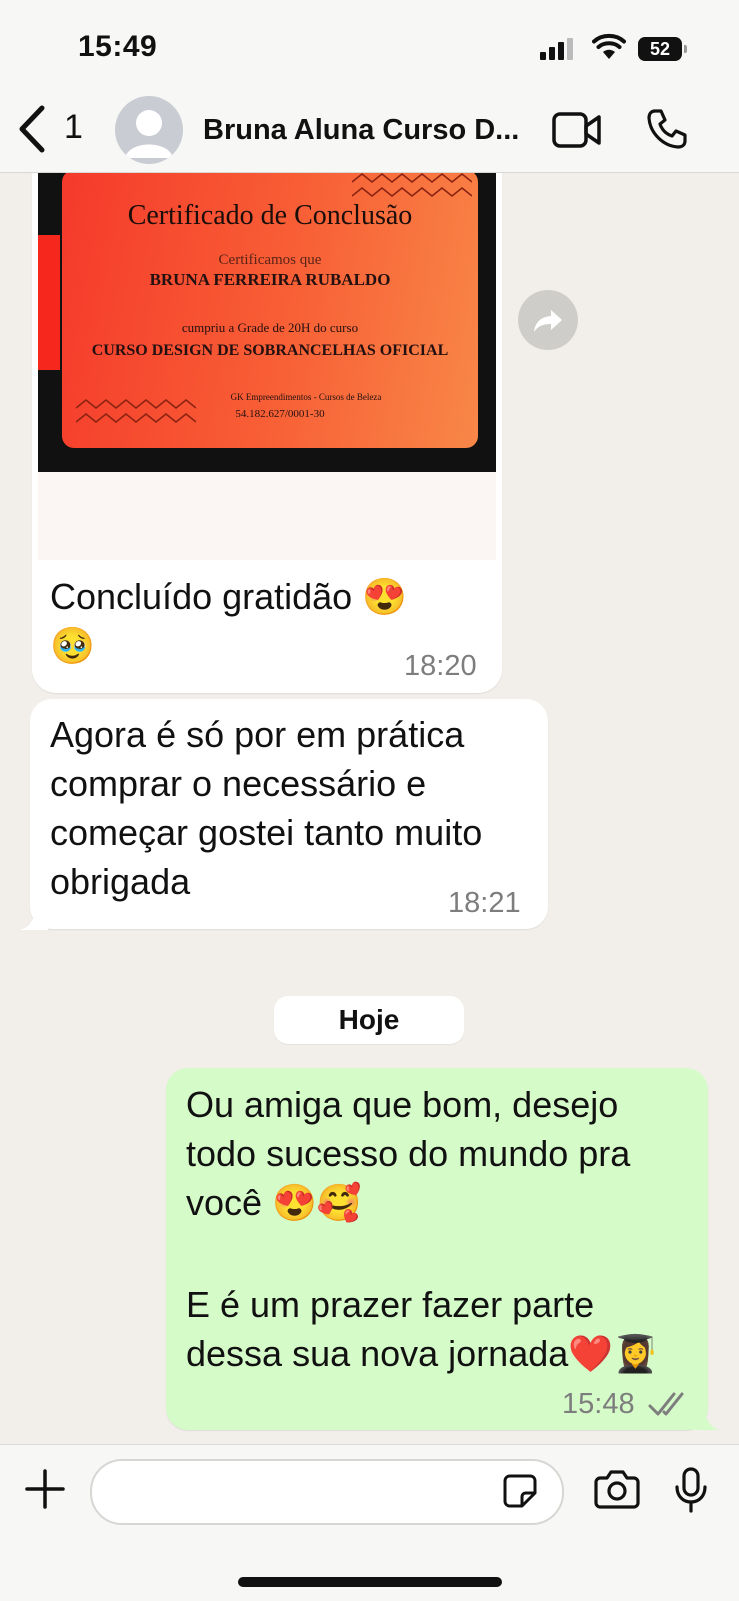 The width and height of the screenshot is (739, 1601). What do you see at coordinates (149, 134) in the screenshot?
I see `person-icon` at bounding box center [149, 134].